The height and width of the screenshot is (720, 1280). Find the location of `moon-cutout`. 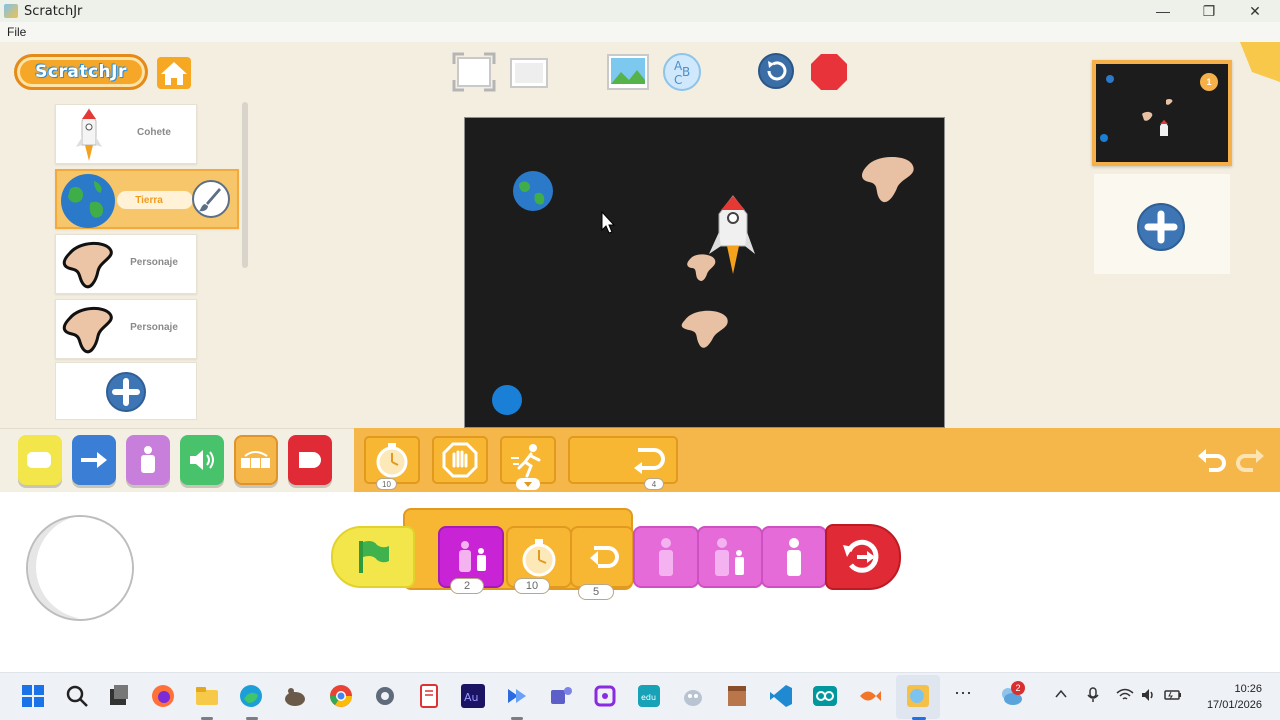

moon-cutout is located at coordinates (84, 568).